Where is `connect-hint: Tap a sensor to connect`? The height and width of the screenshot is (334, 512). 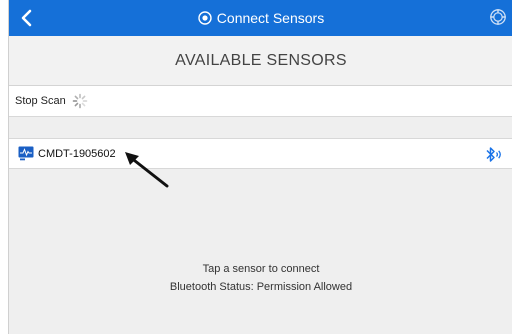
connect-hint: Tap a sensor to connect is located at coordinates (261, 269).